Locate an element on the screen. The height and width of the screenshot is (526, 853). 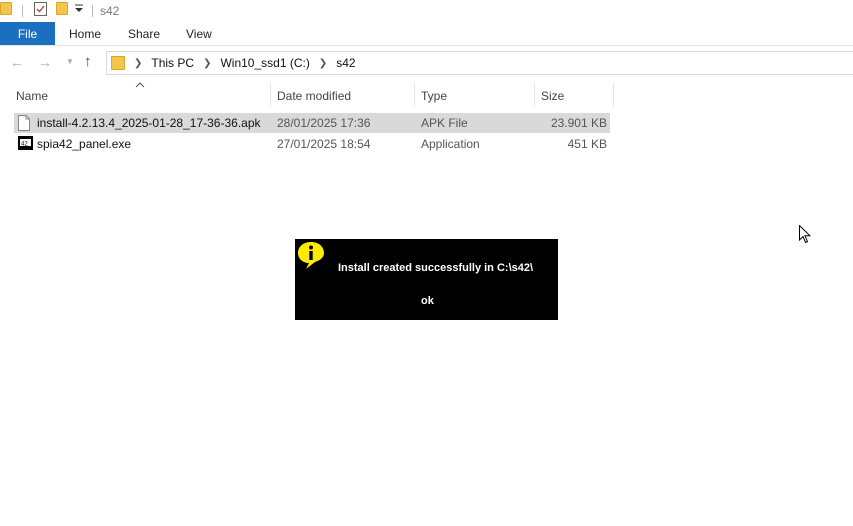
file-size: 23.901 KB is located at coordinates (578, 123).